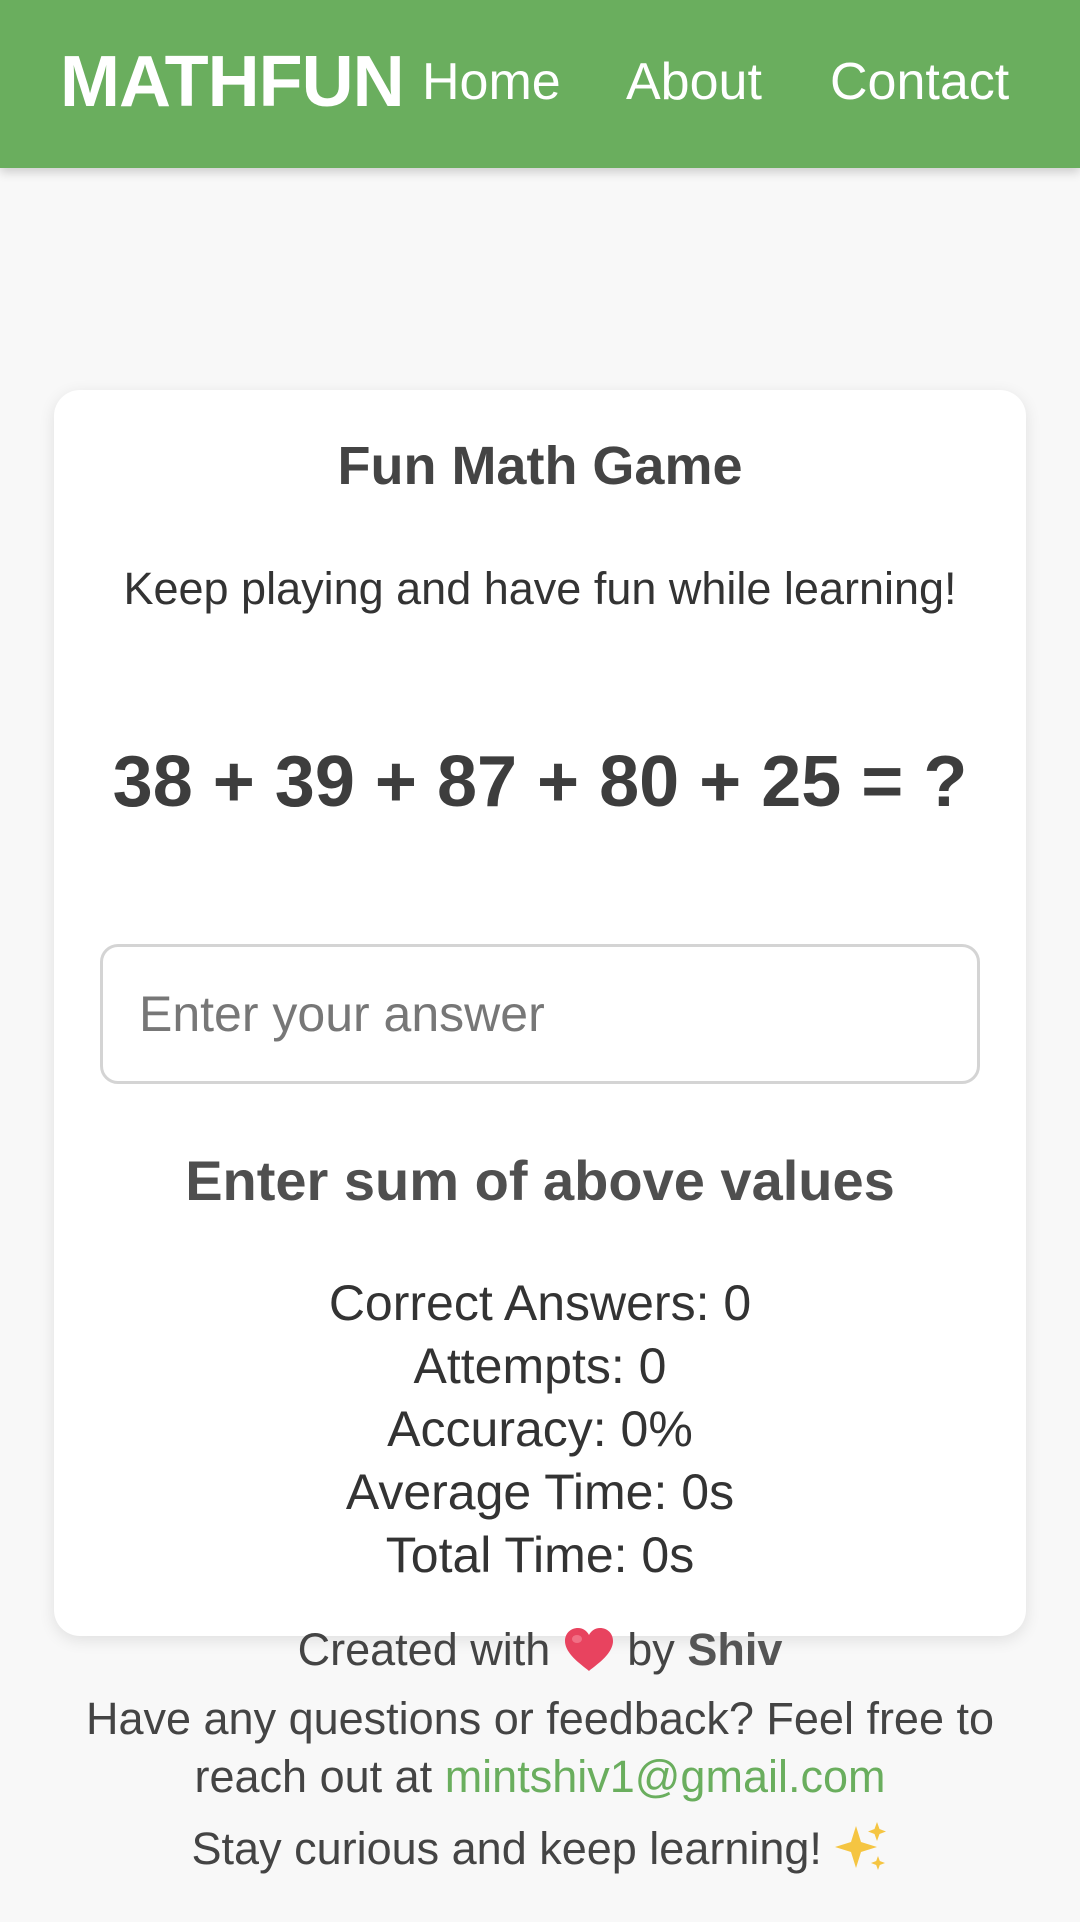 This screenshot has width=1080, height=1922. I want to click on footer-by: by, so click(651, 1649).